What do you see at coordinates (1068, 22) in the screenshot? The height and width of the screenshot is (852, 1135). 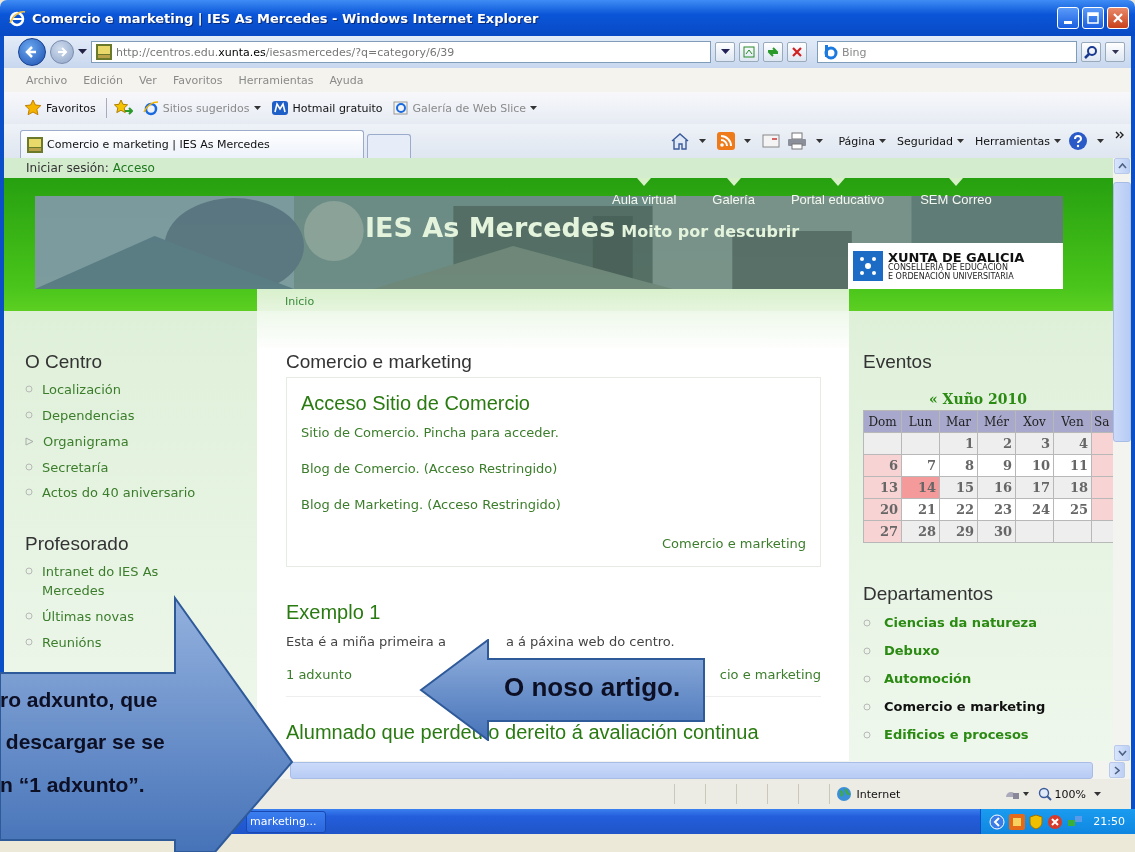 I see `minimize-icon` at bounding box center [1068, 22].